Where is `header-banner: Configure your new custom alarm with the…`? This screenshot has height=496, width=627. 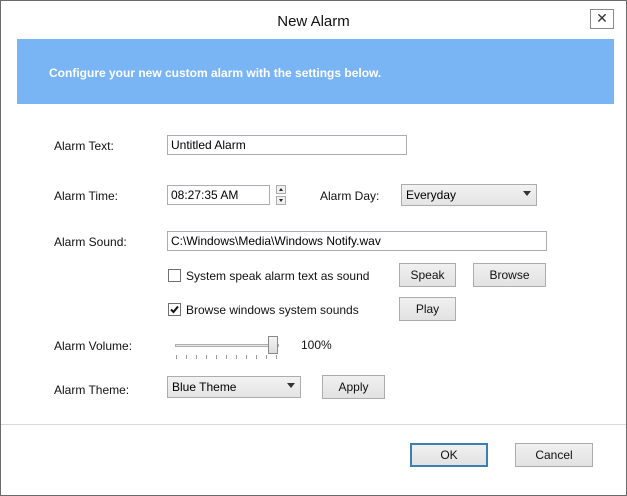 header-banner: Configure your new custom alarm with the… is located at coordinates (315, 71).